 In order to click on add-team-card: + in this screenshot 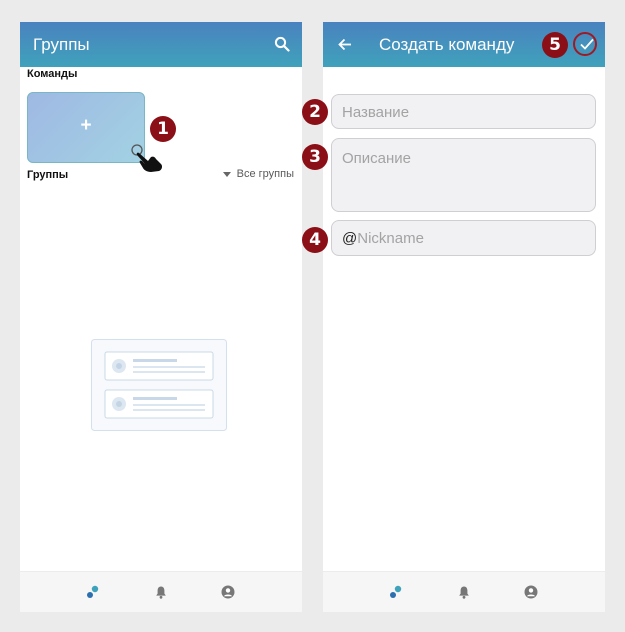, I will do `click(86, 127)`.